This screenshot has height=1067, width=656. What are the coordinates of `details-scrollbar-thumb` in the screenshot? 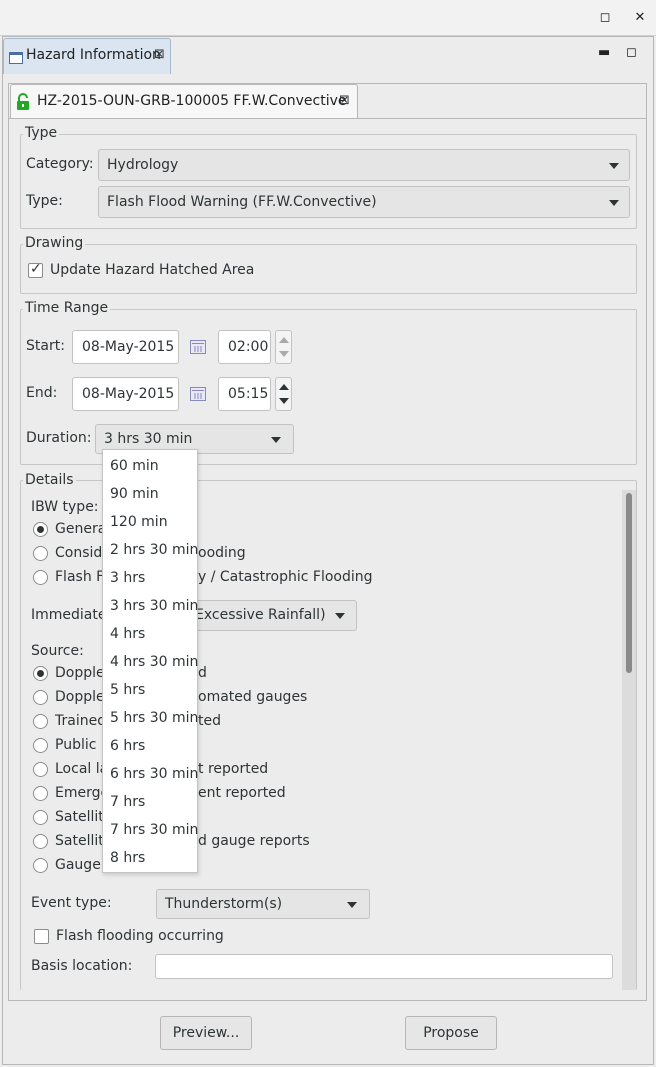 It's located at (629, 583).